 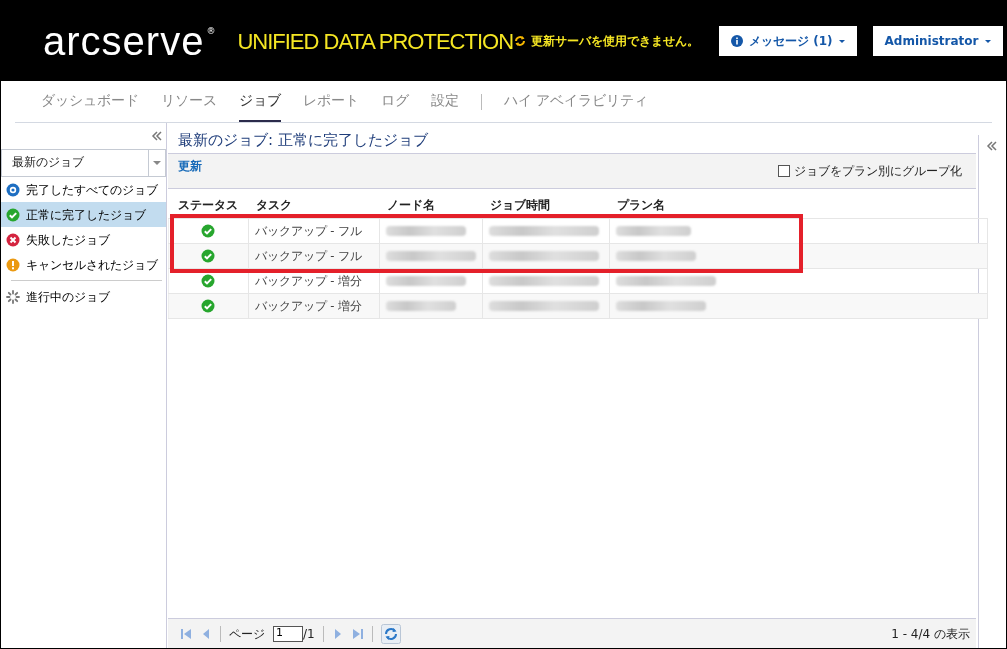 I want to click on target-icon, so click(x=13, y=189).